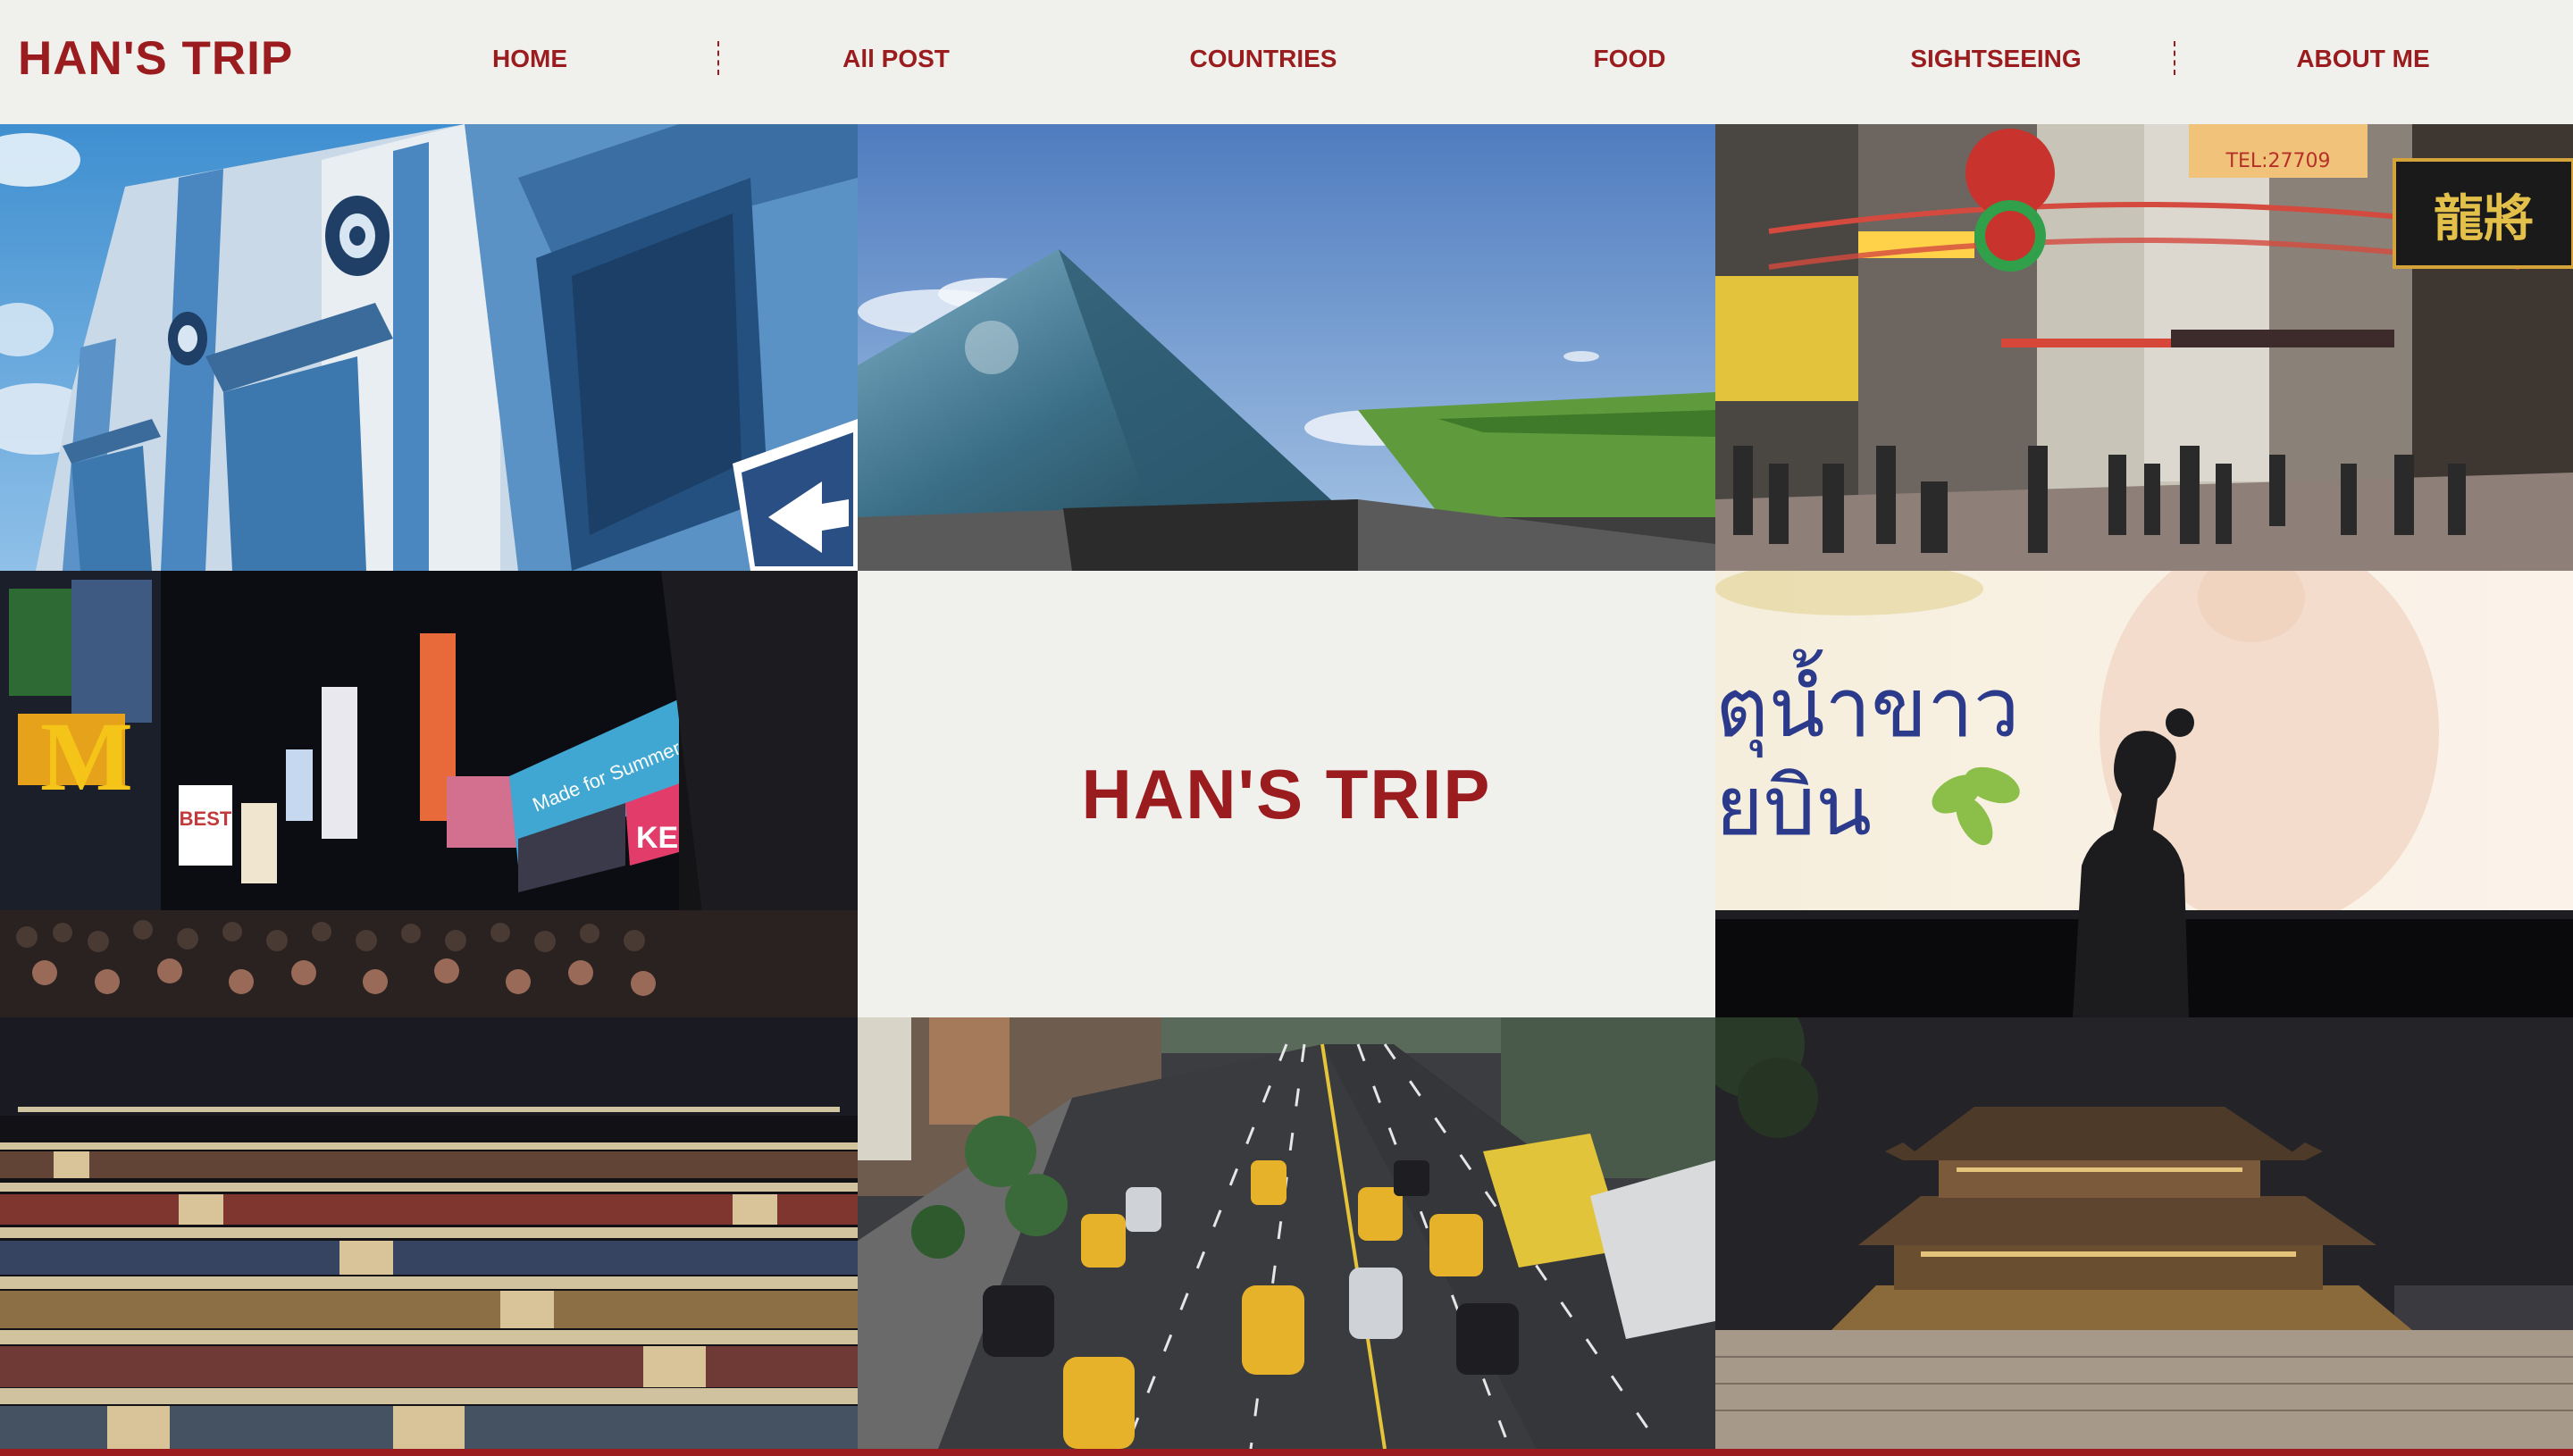 The height and width of the screenshot is (1456, 2573). Describe the element at coordinates (1286, 347) in the screenshot. I see `glass-pyramid-photo` at that location.